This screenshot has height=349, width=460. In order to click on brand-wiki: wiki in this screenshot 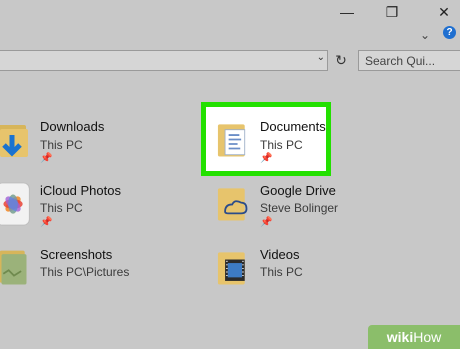, I will do `click(400, 337)`.